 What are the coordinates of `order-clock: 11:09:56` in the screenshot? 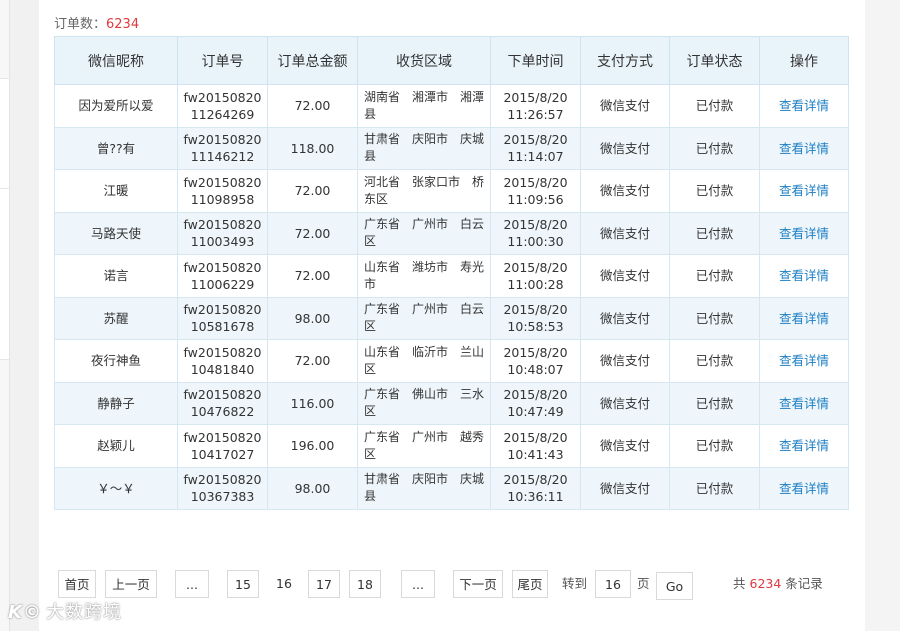 It's located at (535, 199).